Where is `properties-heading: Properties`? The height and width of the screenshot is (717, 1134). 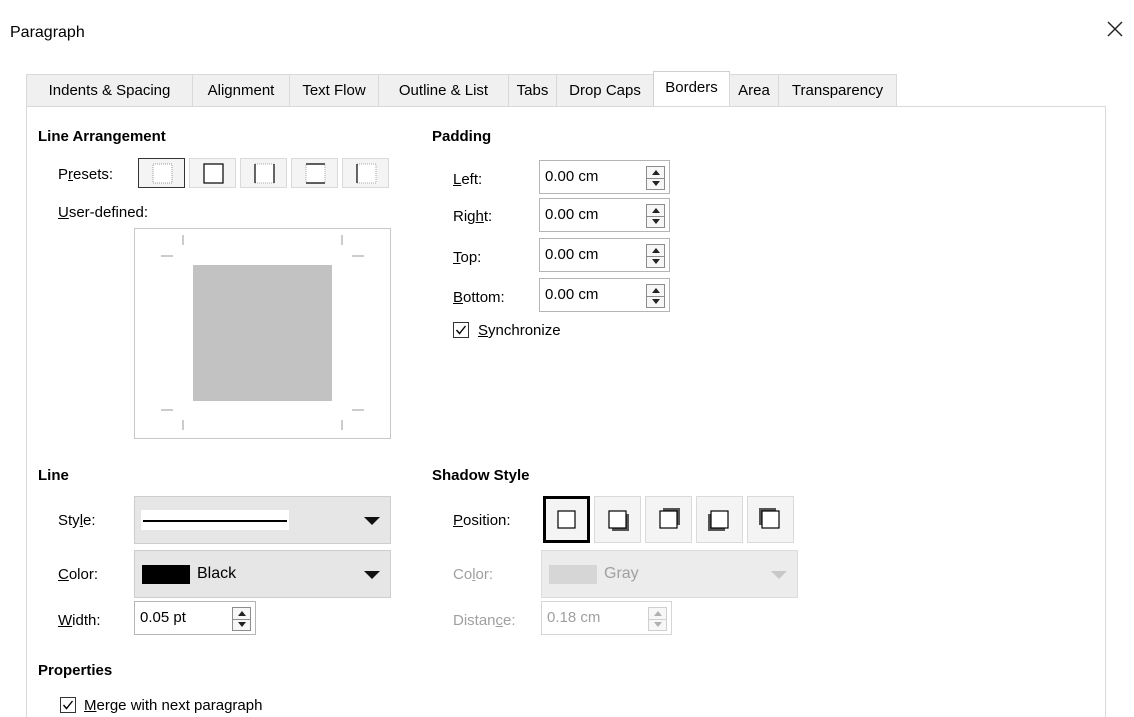
properties-heading: Properties is located at coordinates (75, 670).